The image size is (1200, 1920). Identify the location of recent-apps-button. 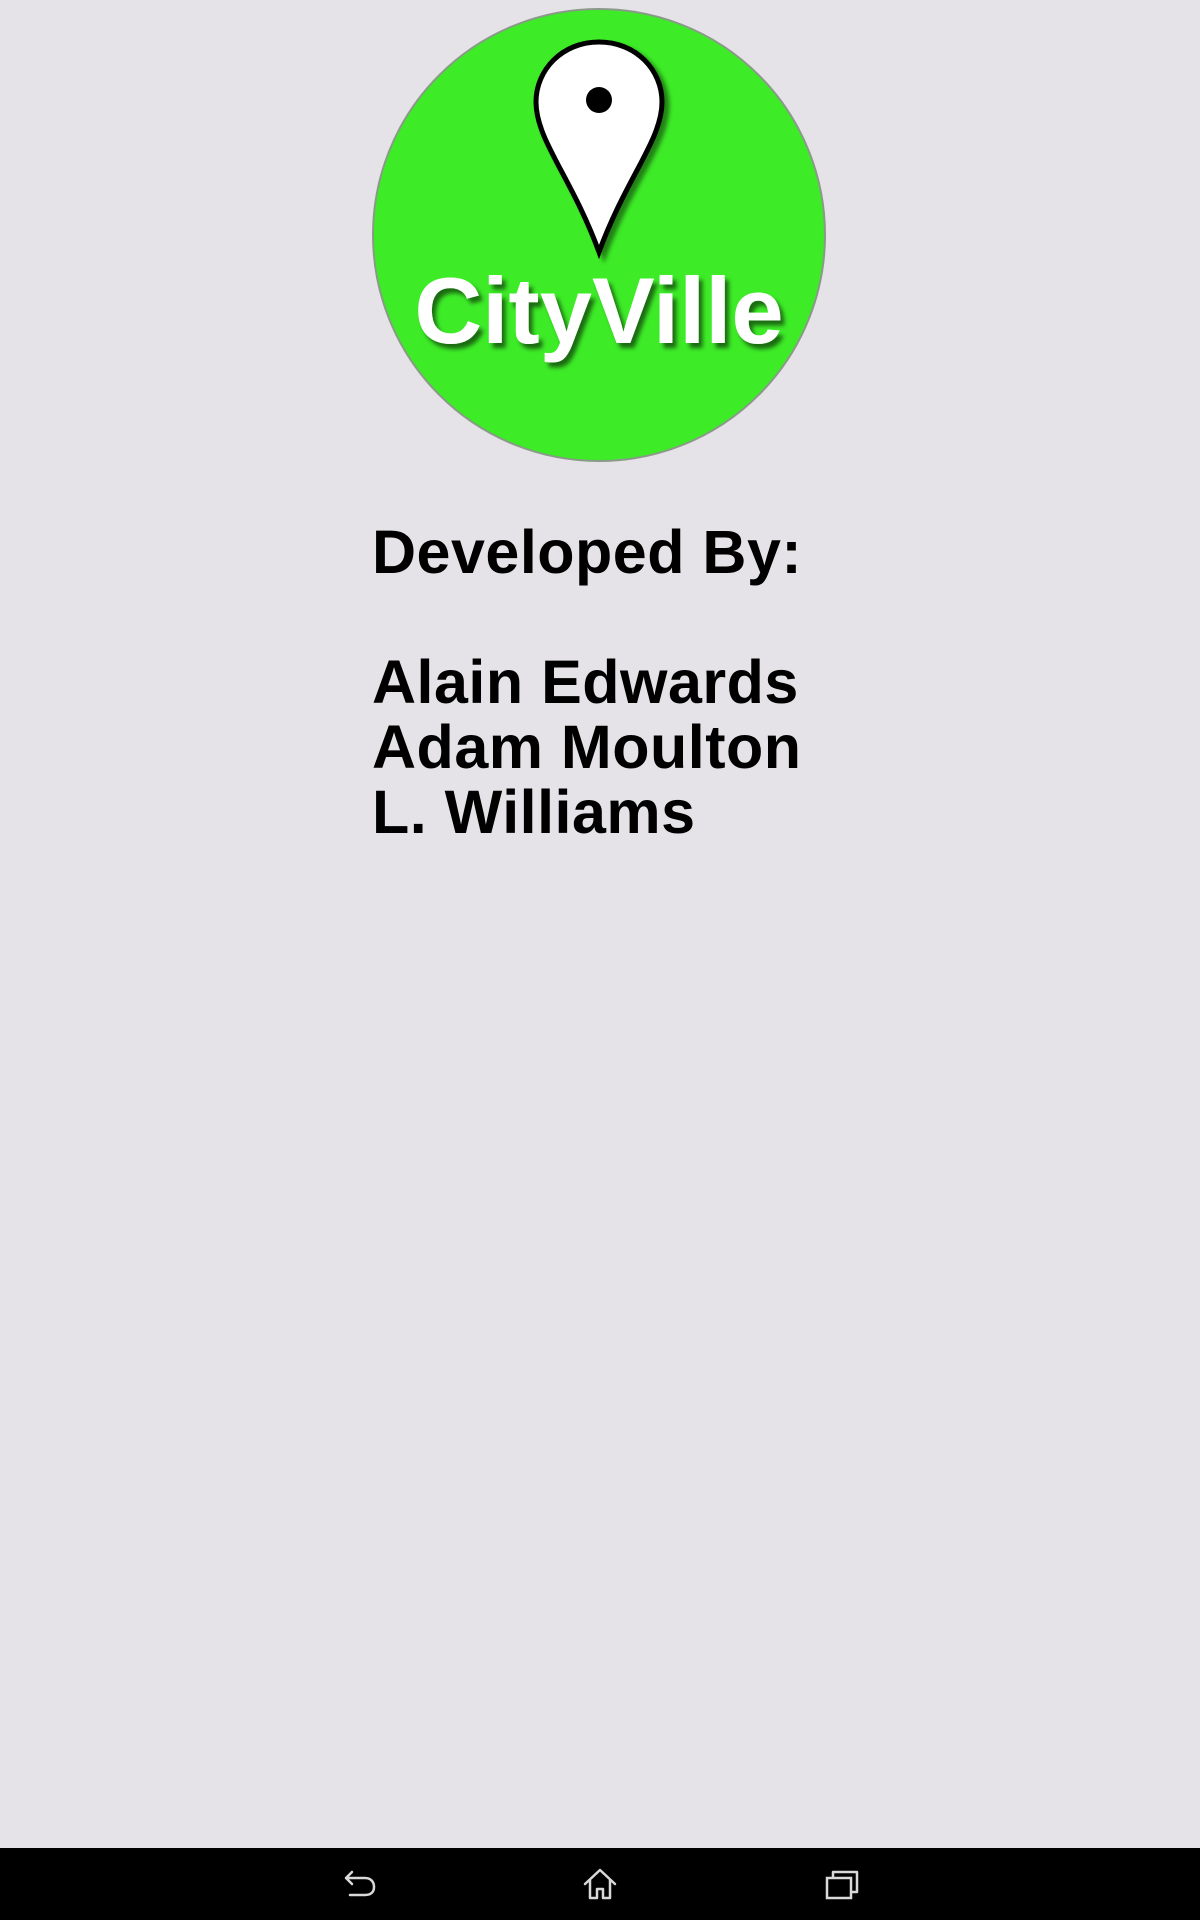
(842, 1884).